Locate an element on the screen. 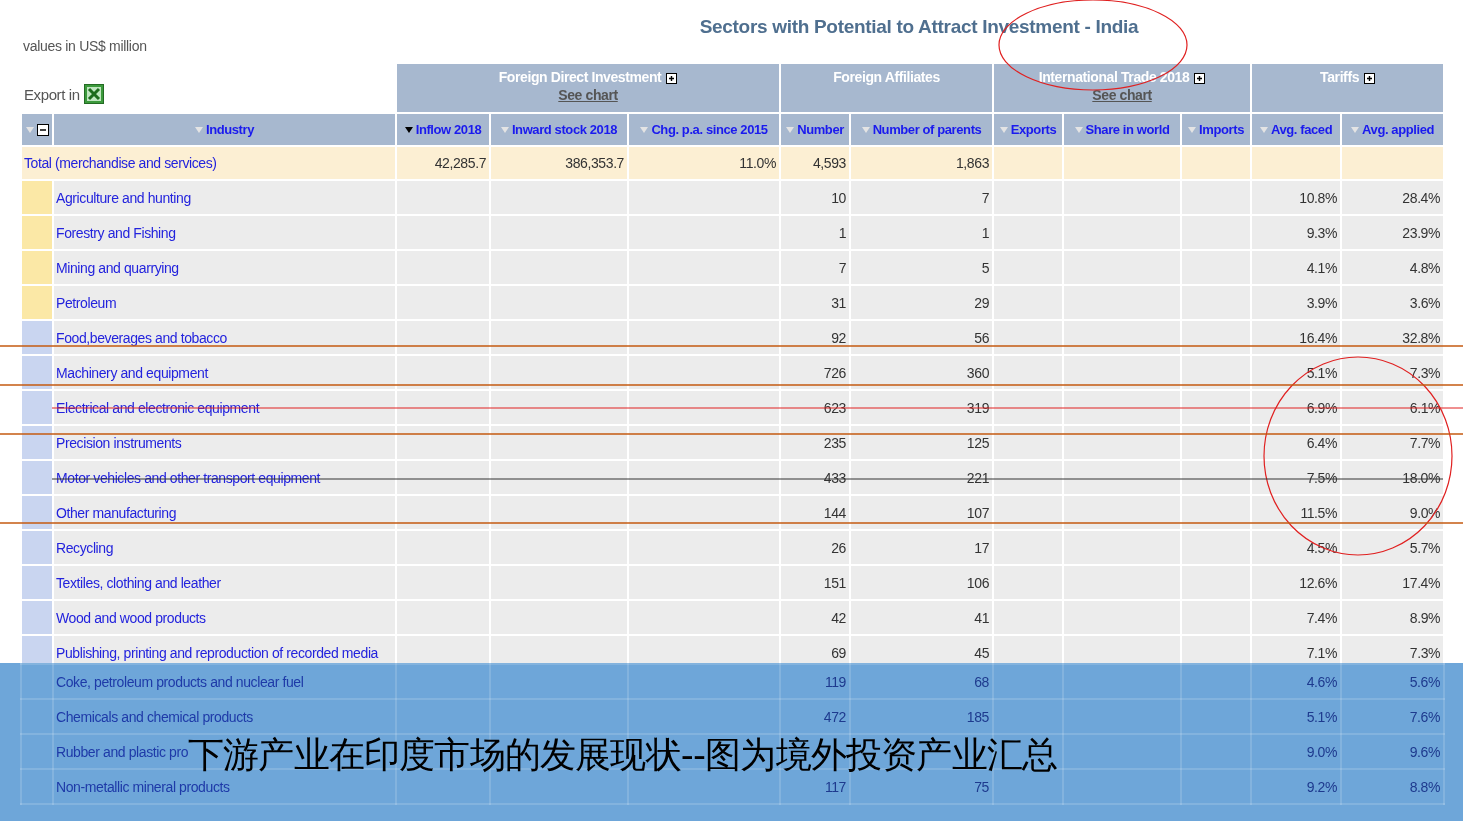  table-cell: 17.4% is located at coordinates (1421, 582).